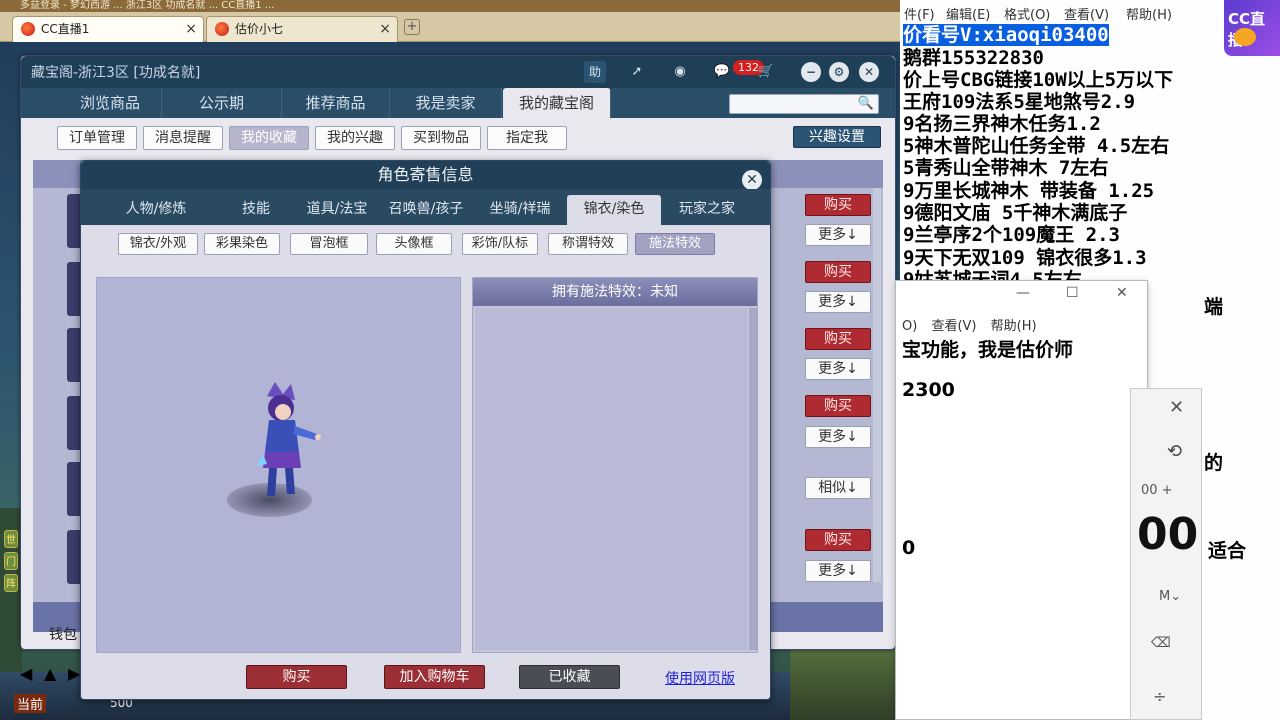  Describe the element at coordinates (108, 29) in the screenshot. I see `browser-tab-cc: CC直播1 ×` at that location.